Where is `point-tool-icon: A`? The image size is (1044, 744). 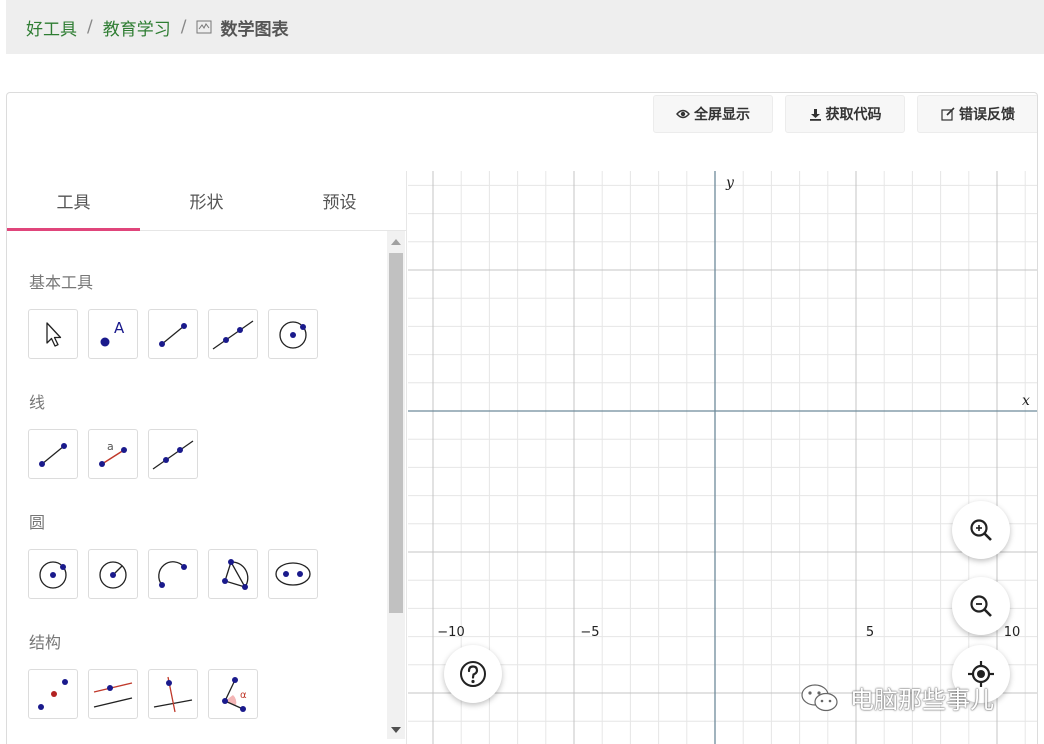 point-tool-icon: A is located at coordinates (112, 333).